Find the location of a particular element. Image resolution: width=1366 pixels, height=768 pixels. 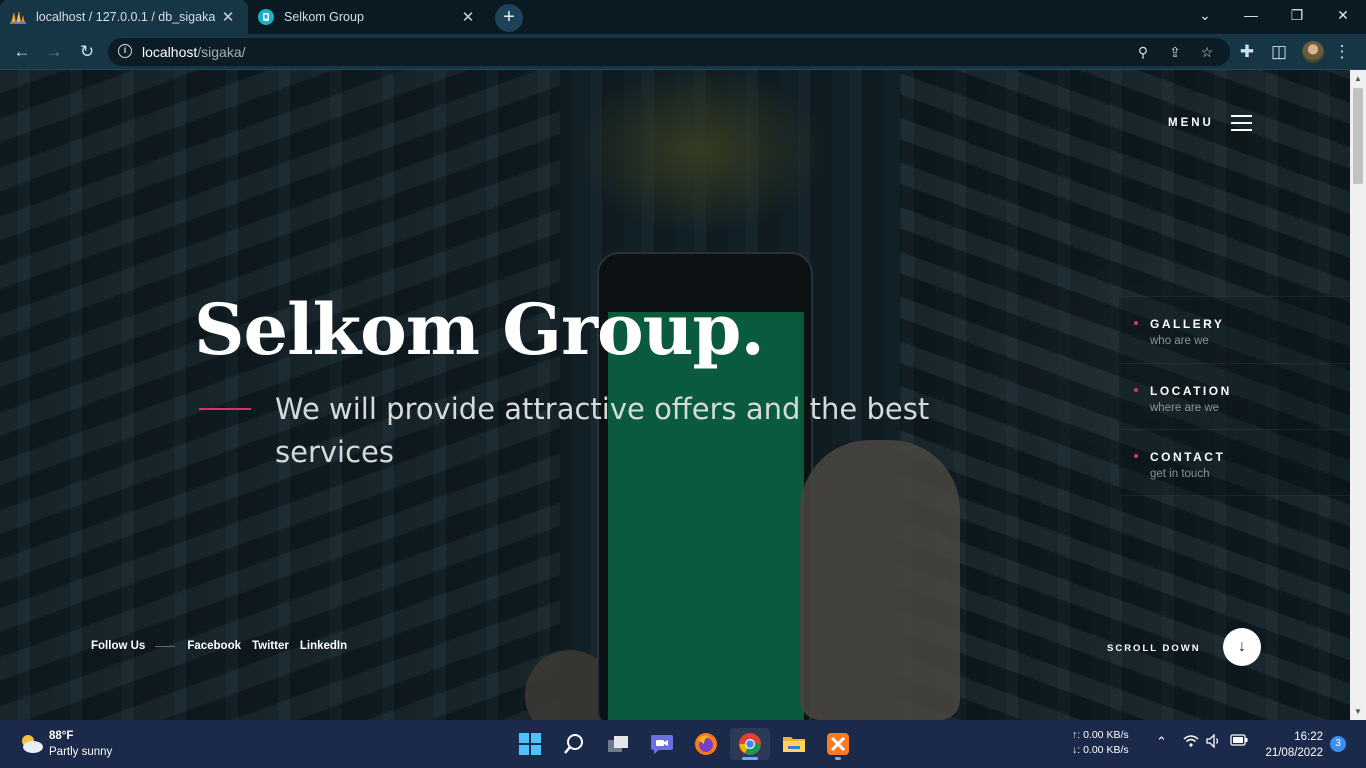

side-nav-subtitle: who are we is located at coordinates (1179, 341).